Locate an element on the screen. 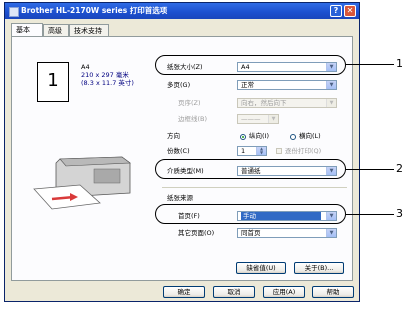 The width and height of the screenshot is (411, 321). section-divider is located at coordinates (254, 187).